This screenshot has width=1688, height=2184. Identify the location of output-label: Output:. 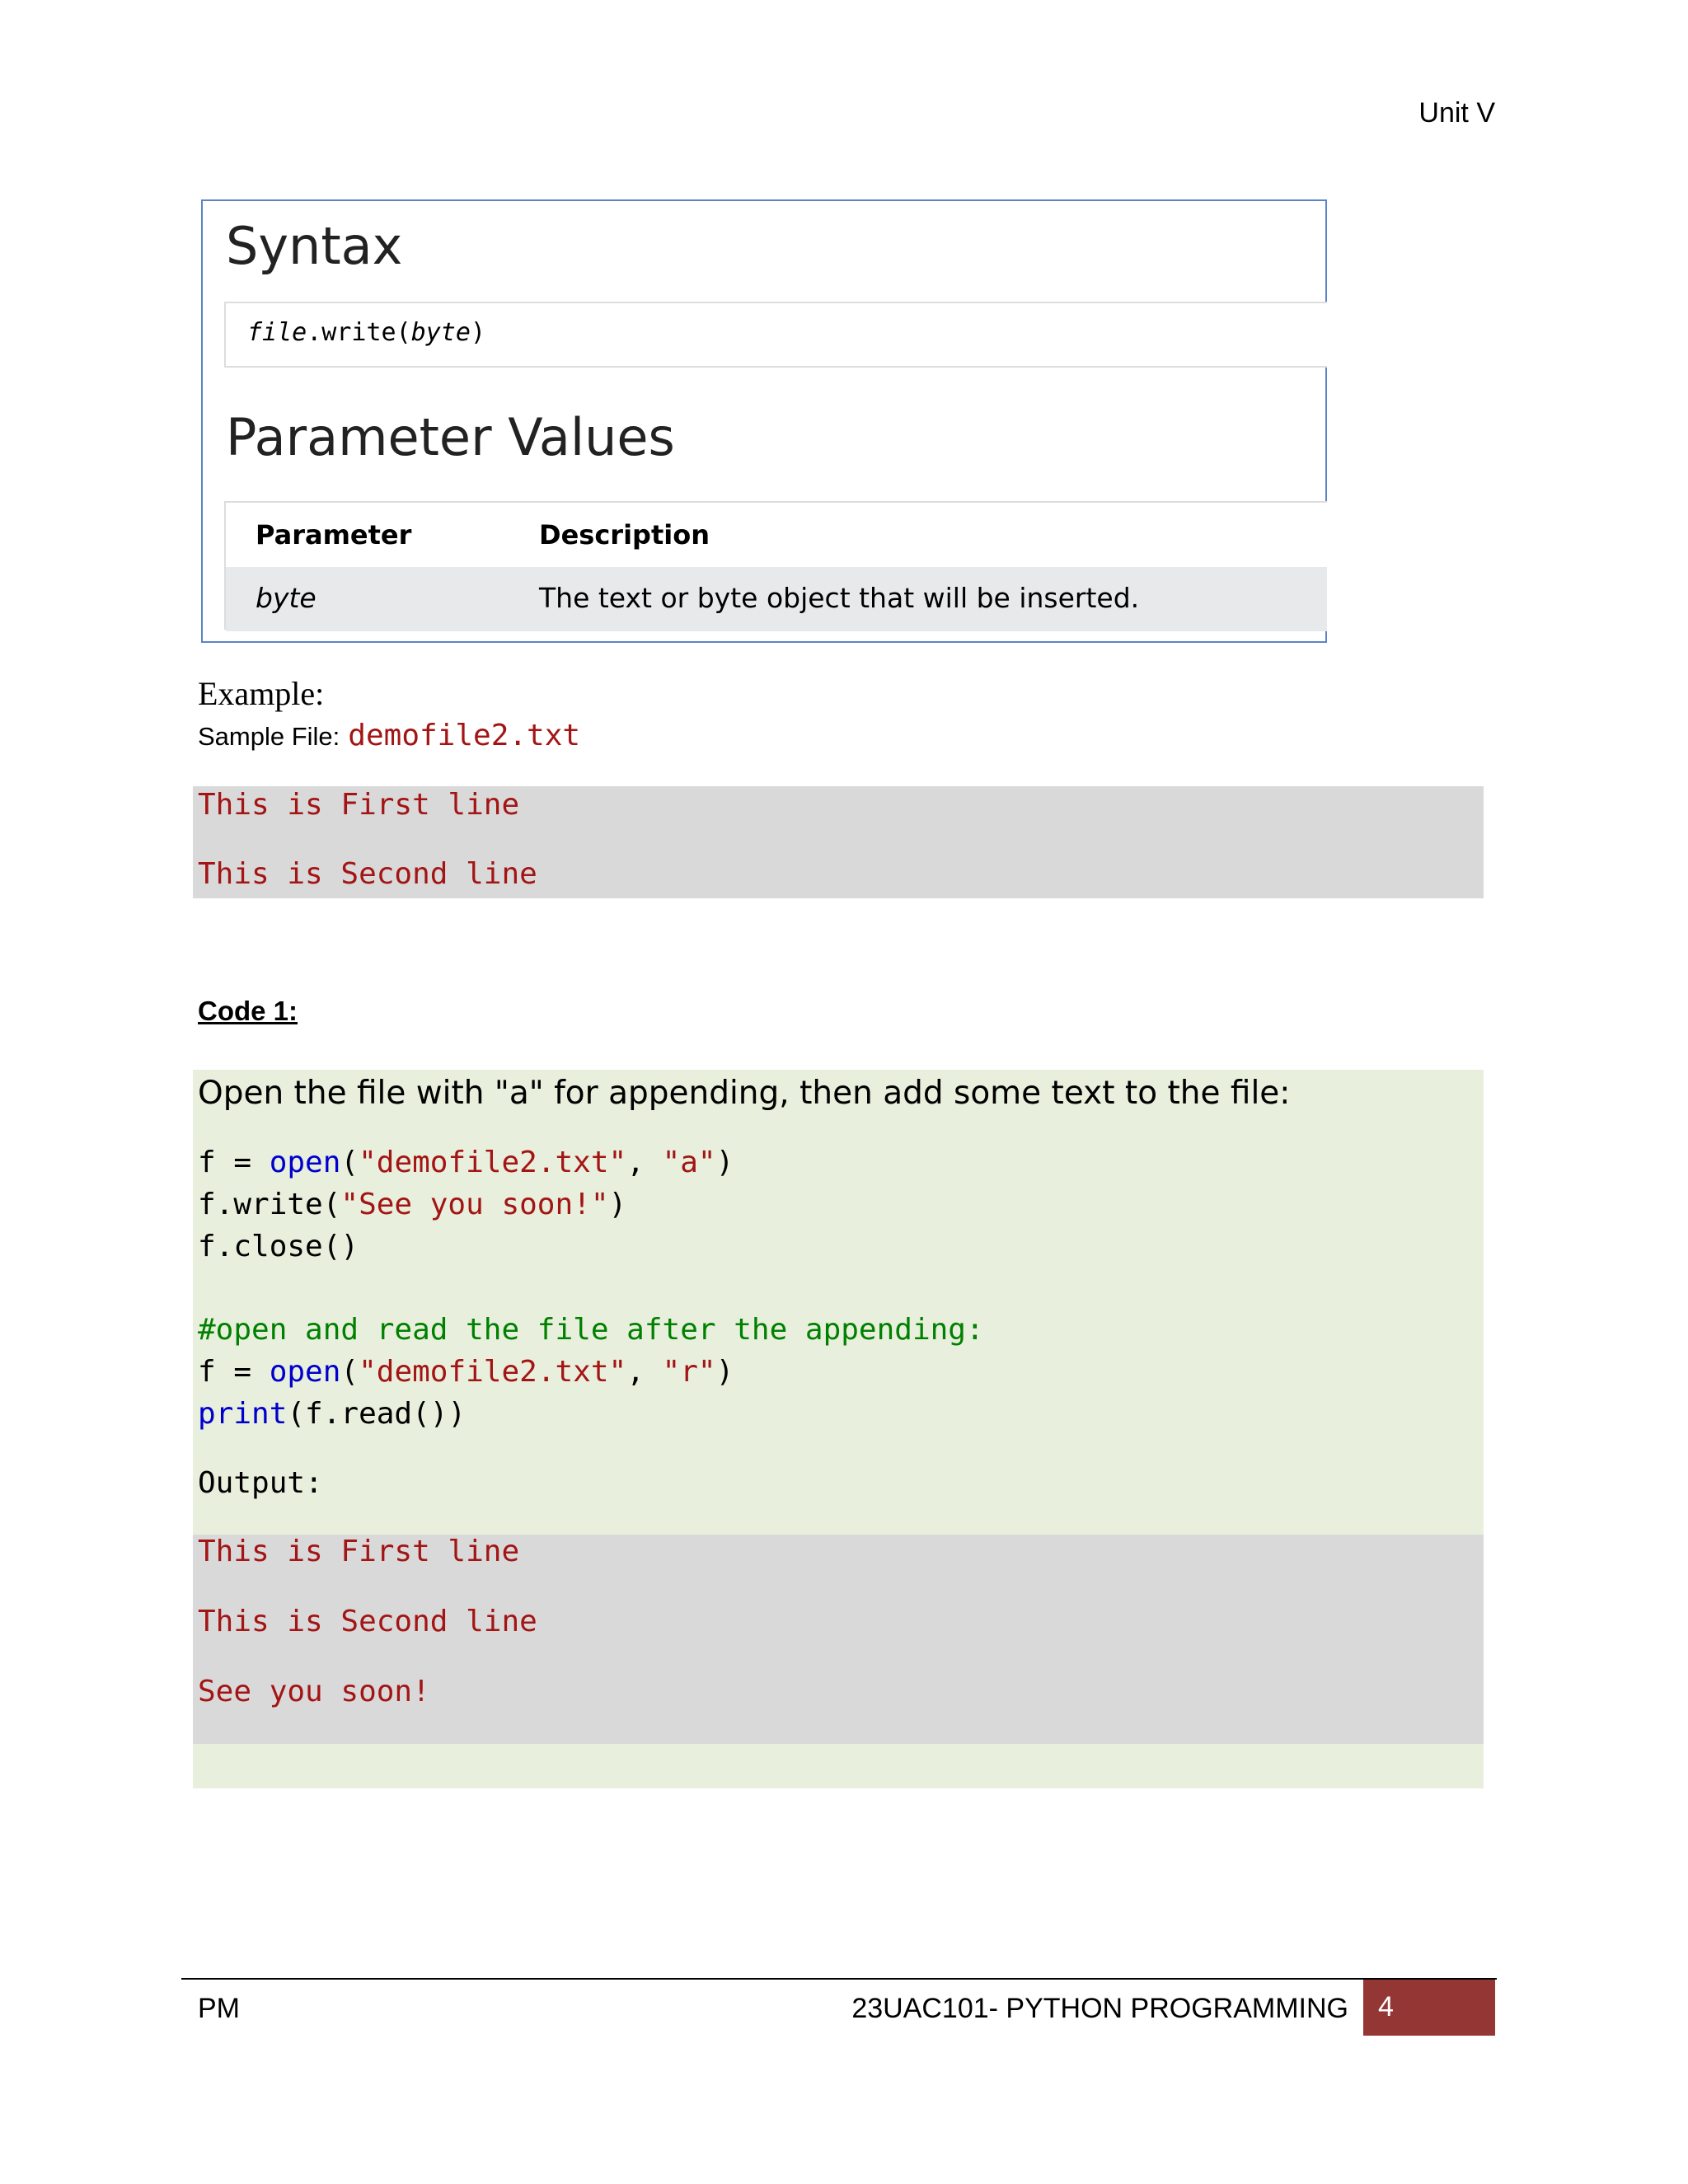
(261, 1483).